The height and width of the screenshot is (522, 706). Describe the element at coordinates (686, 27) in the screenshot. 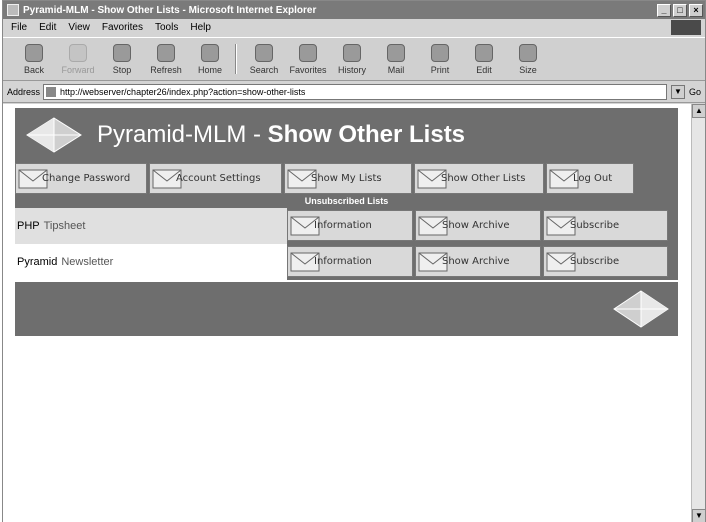

I see `windows-logo-icon` at that location.